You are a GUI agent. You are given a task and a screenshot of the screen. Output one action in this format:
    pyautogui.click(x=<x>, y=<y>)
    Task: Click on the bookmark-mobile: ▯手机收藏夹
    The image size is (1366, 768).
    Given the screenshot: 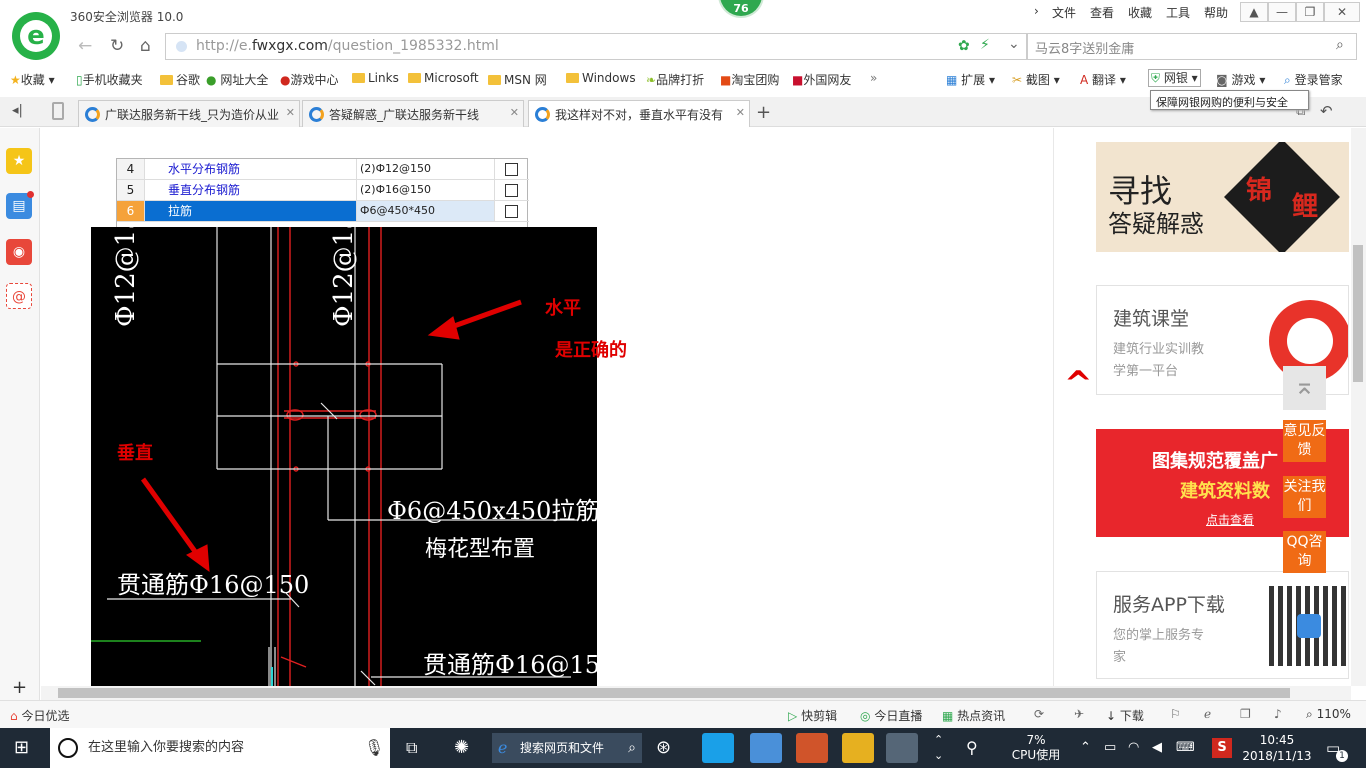 What is the action you would take?
    pyautogui.click(x=109, y=79)
    